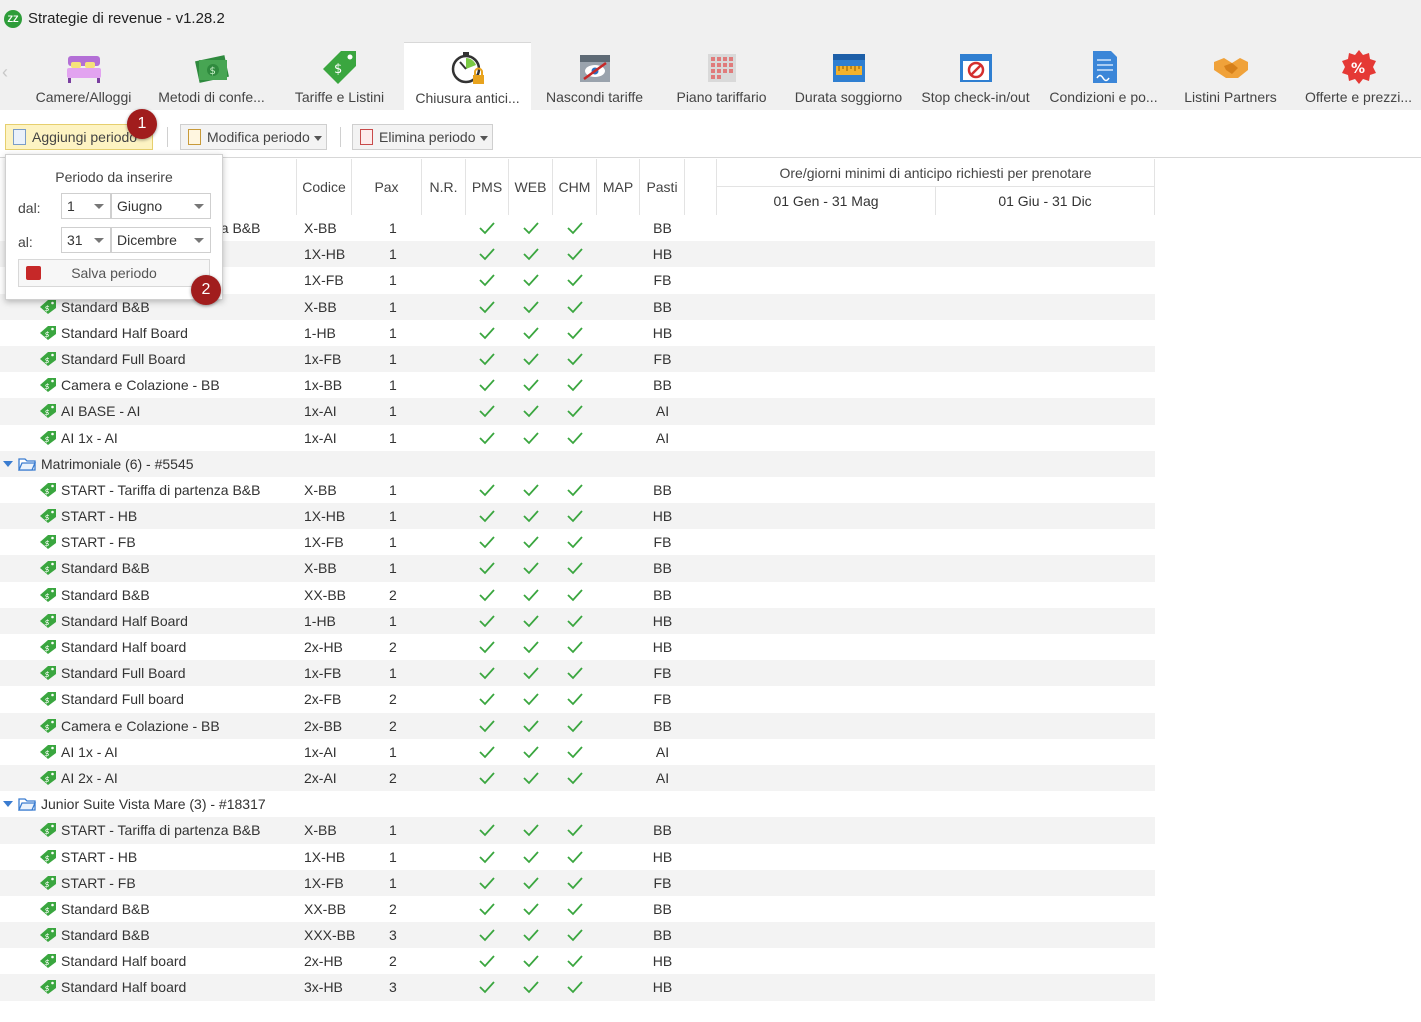 Image resolution: width=1421 pixels, height=1022 pixels. Describe the element at coordinates (339, 97) in the screenshot. I see `tab-label: Tariffe e Listini` at that location.